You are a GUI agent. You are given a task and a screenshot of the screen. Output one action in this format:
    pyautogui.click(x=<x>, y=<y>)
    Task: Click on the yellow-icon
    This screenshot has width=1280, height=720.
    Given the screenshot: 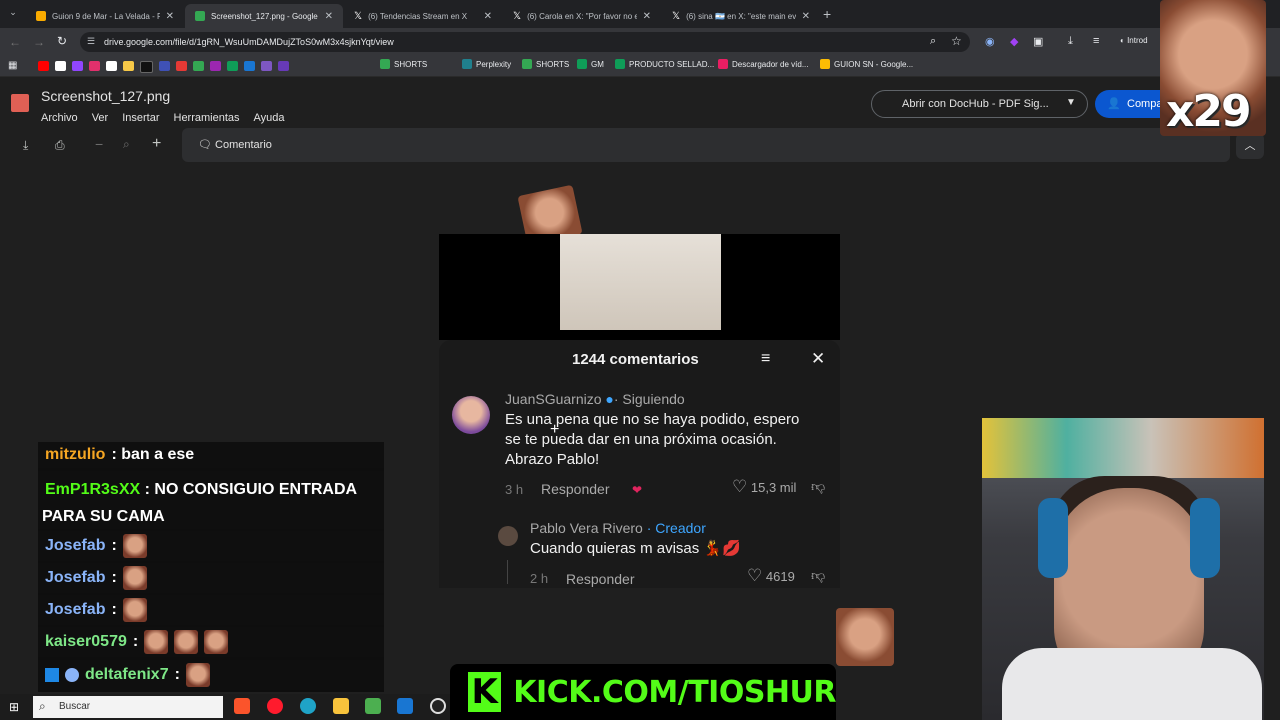 What is the action you would take?
    pyautogui.click(x=128, y=66)
    